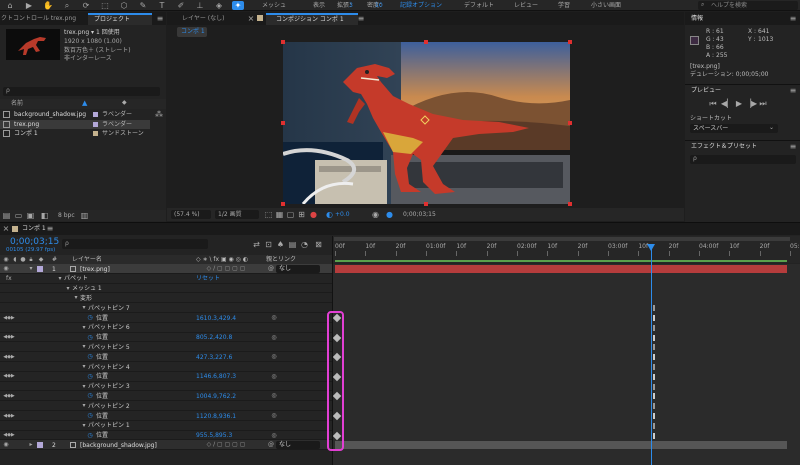 Image resolution: width=800 pixels, height=465 pixels. I want to click on hand-tool-icon: ✋, so click(48, 5).